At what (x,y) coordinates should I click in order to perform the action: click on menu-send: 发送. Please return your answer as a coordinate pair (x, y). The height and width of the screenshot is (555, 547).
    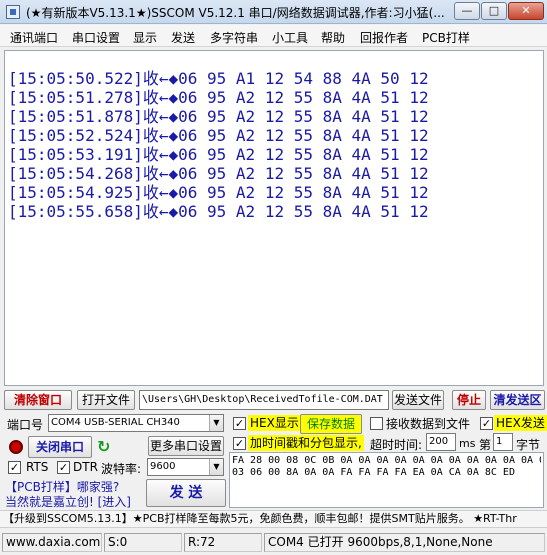
    Looking at the image, I should click on (183, 37).